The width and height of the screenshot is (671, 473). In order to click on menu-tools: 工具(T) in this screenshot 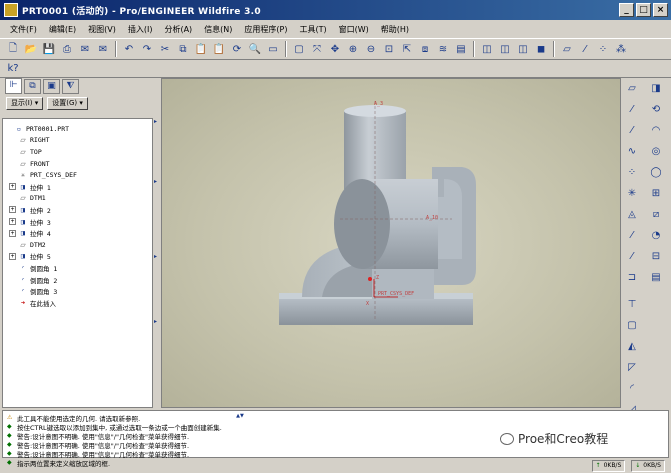, I will do `click(313, 29)`.